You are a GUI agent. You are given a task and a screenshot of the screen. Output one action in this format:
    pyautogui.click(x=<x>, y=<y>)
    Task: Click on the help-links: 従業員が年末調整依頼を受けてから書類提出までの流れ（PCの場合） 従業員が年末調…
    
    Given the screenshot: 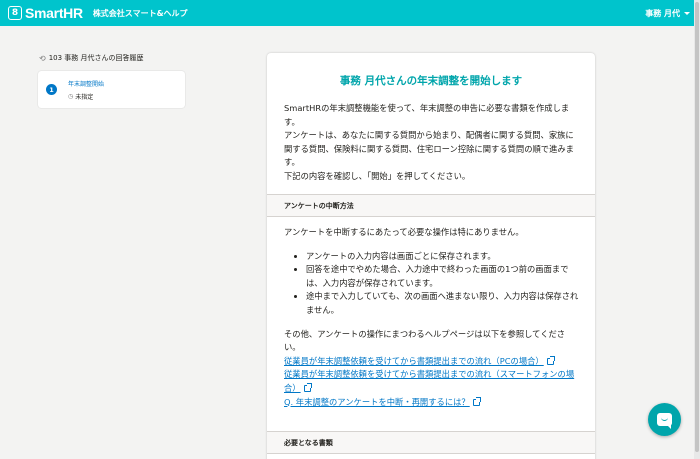 What is the action you would take?
    pyautogui.click(x=432, y=382)
    